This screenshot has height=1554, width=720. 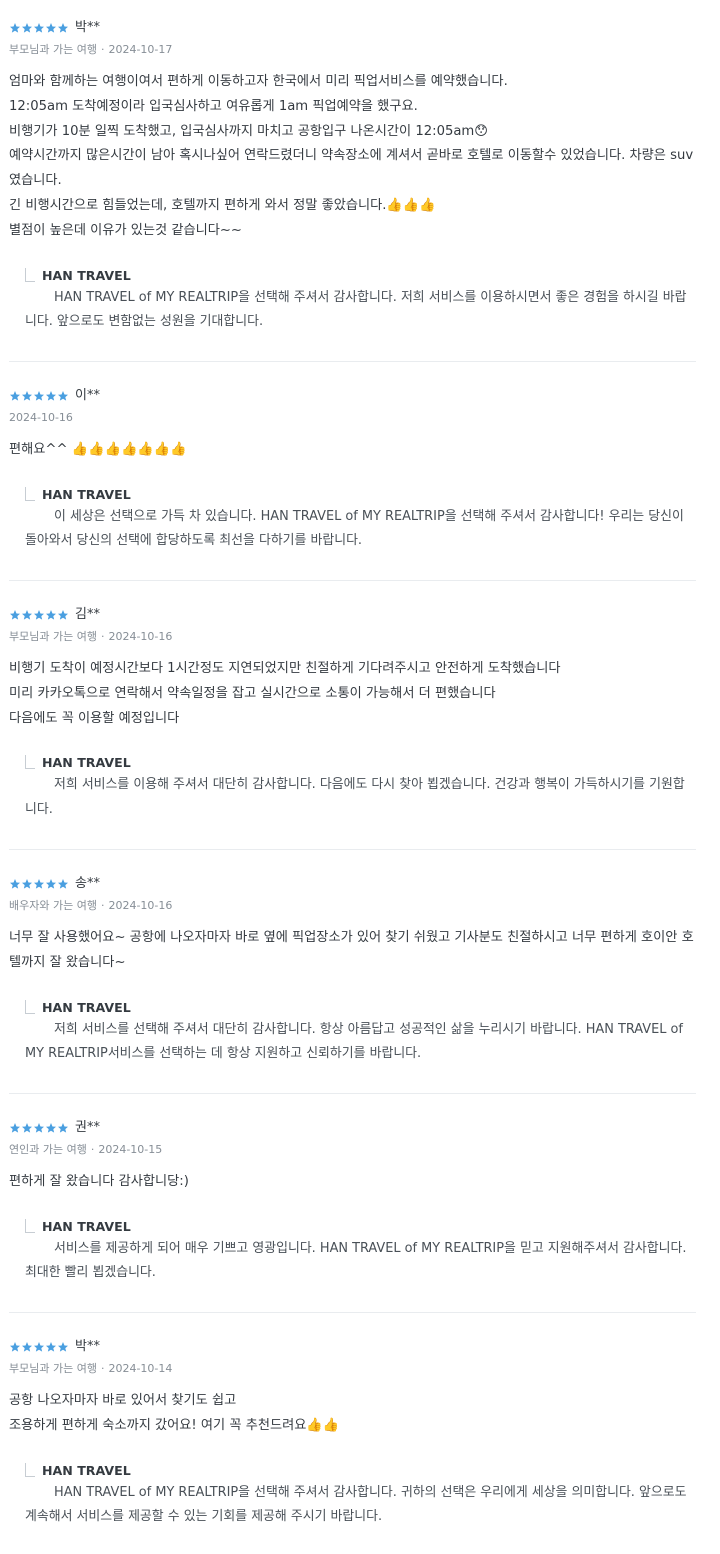 What do you see at coordinates (352, 1368) in the screenshot?
I see `review-meta: 부모님과 가는 여행 · 2024-10-14` at bounding box center [352, 1368].